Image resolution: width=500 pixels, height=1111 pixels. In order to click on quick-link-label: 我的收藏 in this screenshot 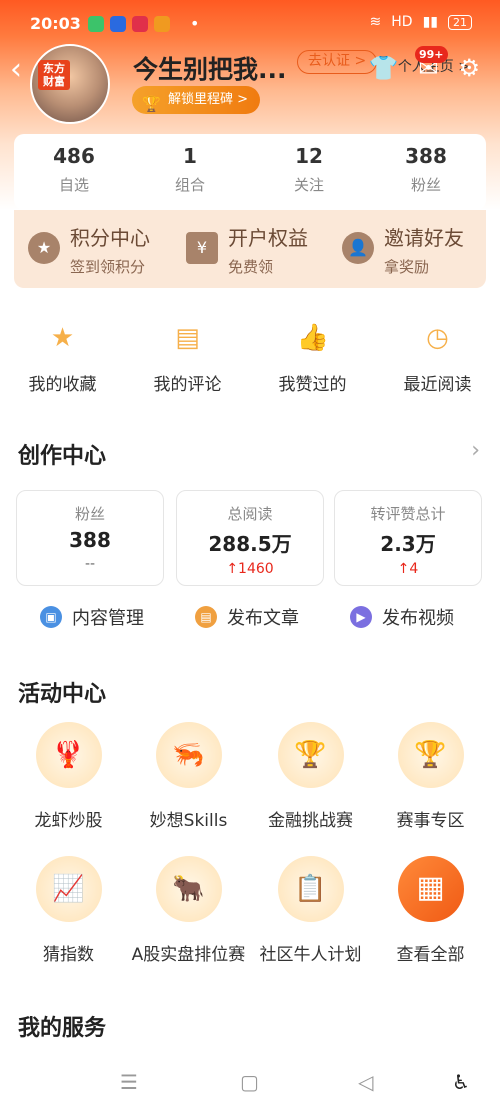, I will do `click(62, 385)`.